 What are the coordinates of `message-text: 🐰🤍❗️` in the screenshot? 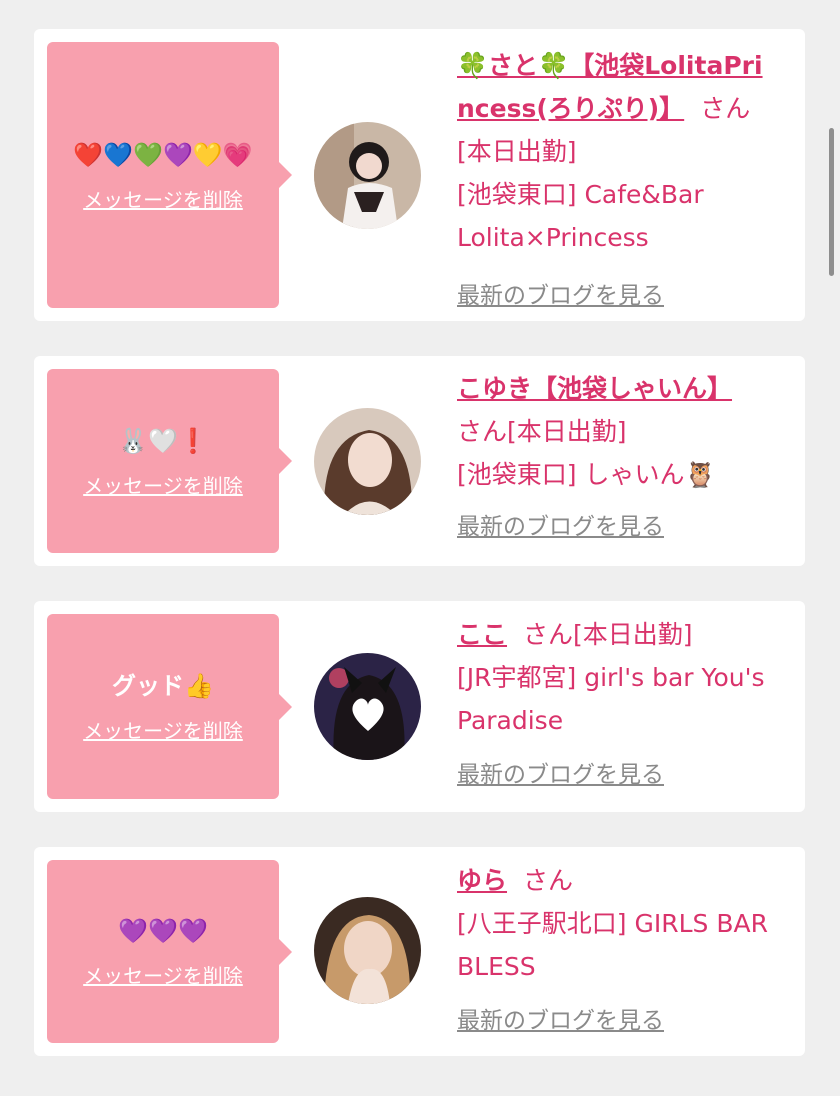 It's located at (163, 440).